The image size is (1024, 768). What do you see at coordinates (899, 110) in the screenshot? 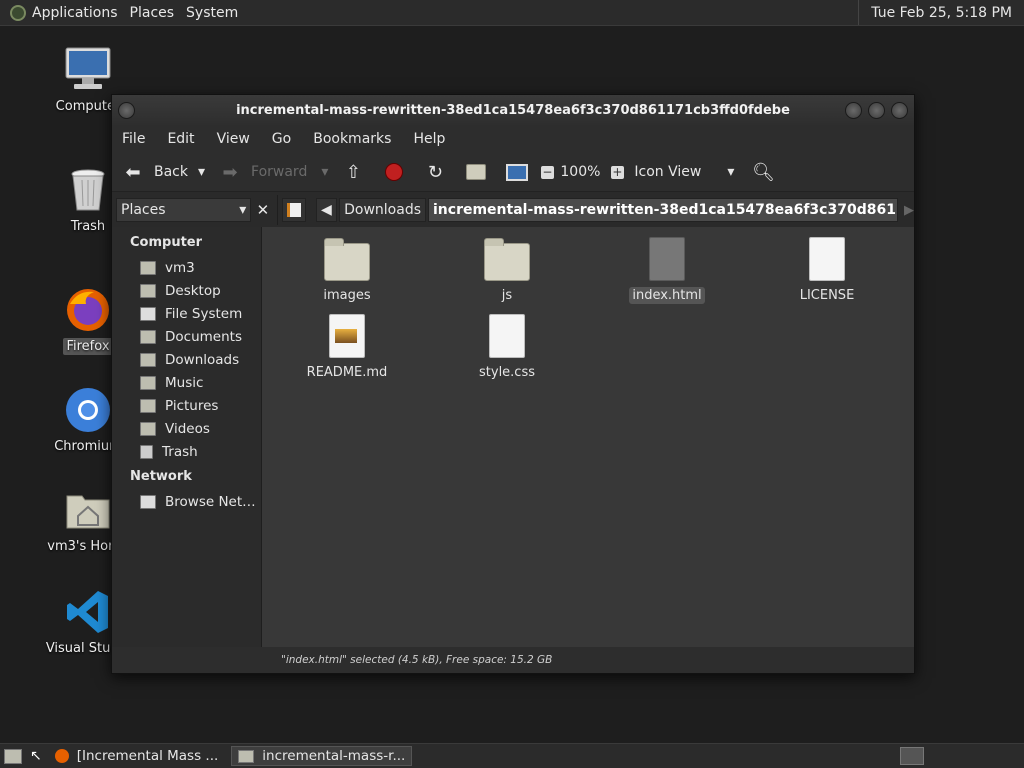
I see `close-button` at bounding box center [899, 110].